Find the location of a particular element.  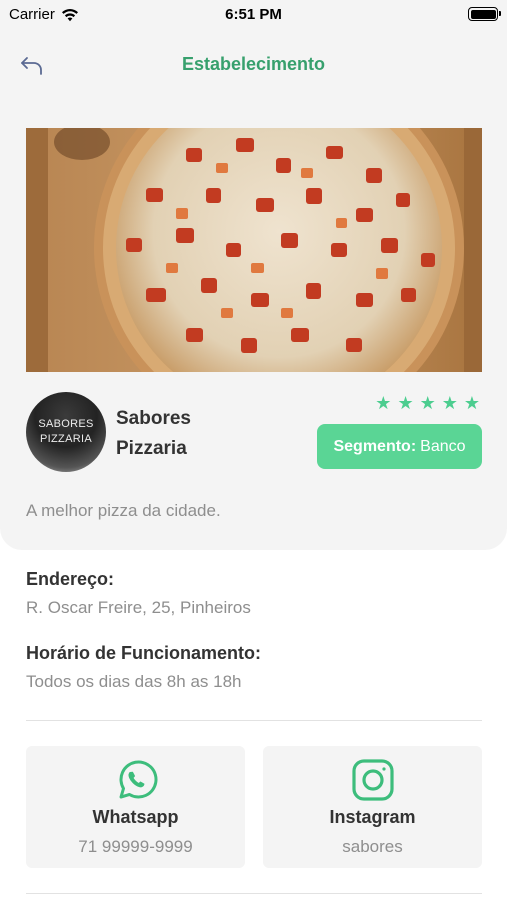

instagram-contact-card: Instagram sabores is located at coordinates (372, 807).